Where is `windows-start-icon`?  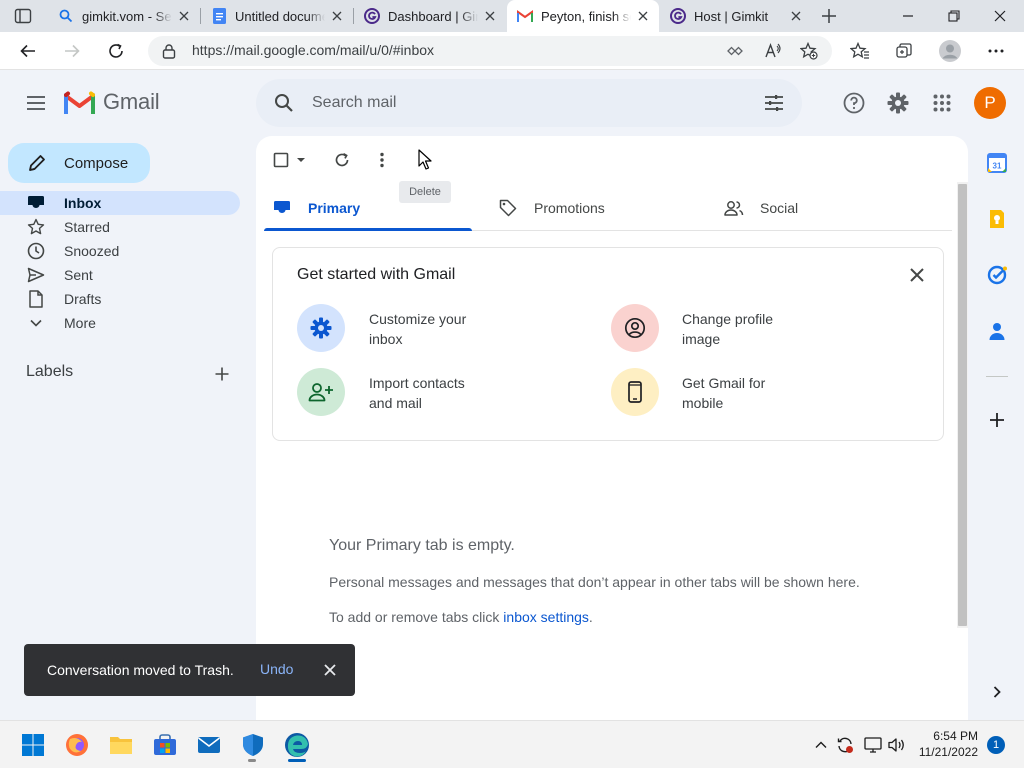
windows-start-icon is located at coordinates (33, 745).